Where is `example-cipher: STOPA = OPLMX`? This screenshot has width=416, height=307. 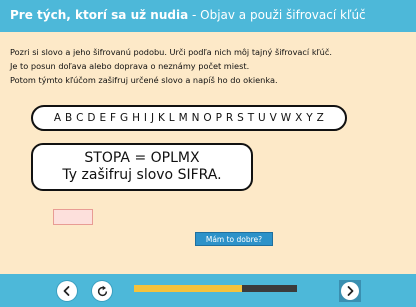
example-cipher: STOPA = OPLMX is located at coordinates (142, 158).